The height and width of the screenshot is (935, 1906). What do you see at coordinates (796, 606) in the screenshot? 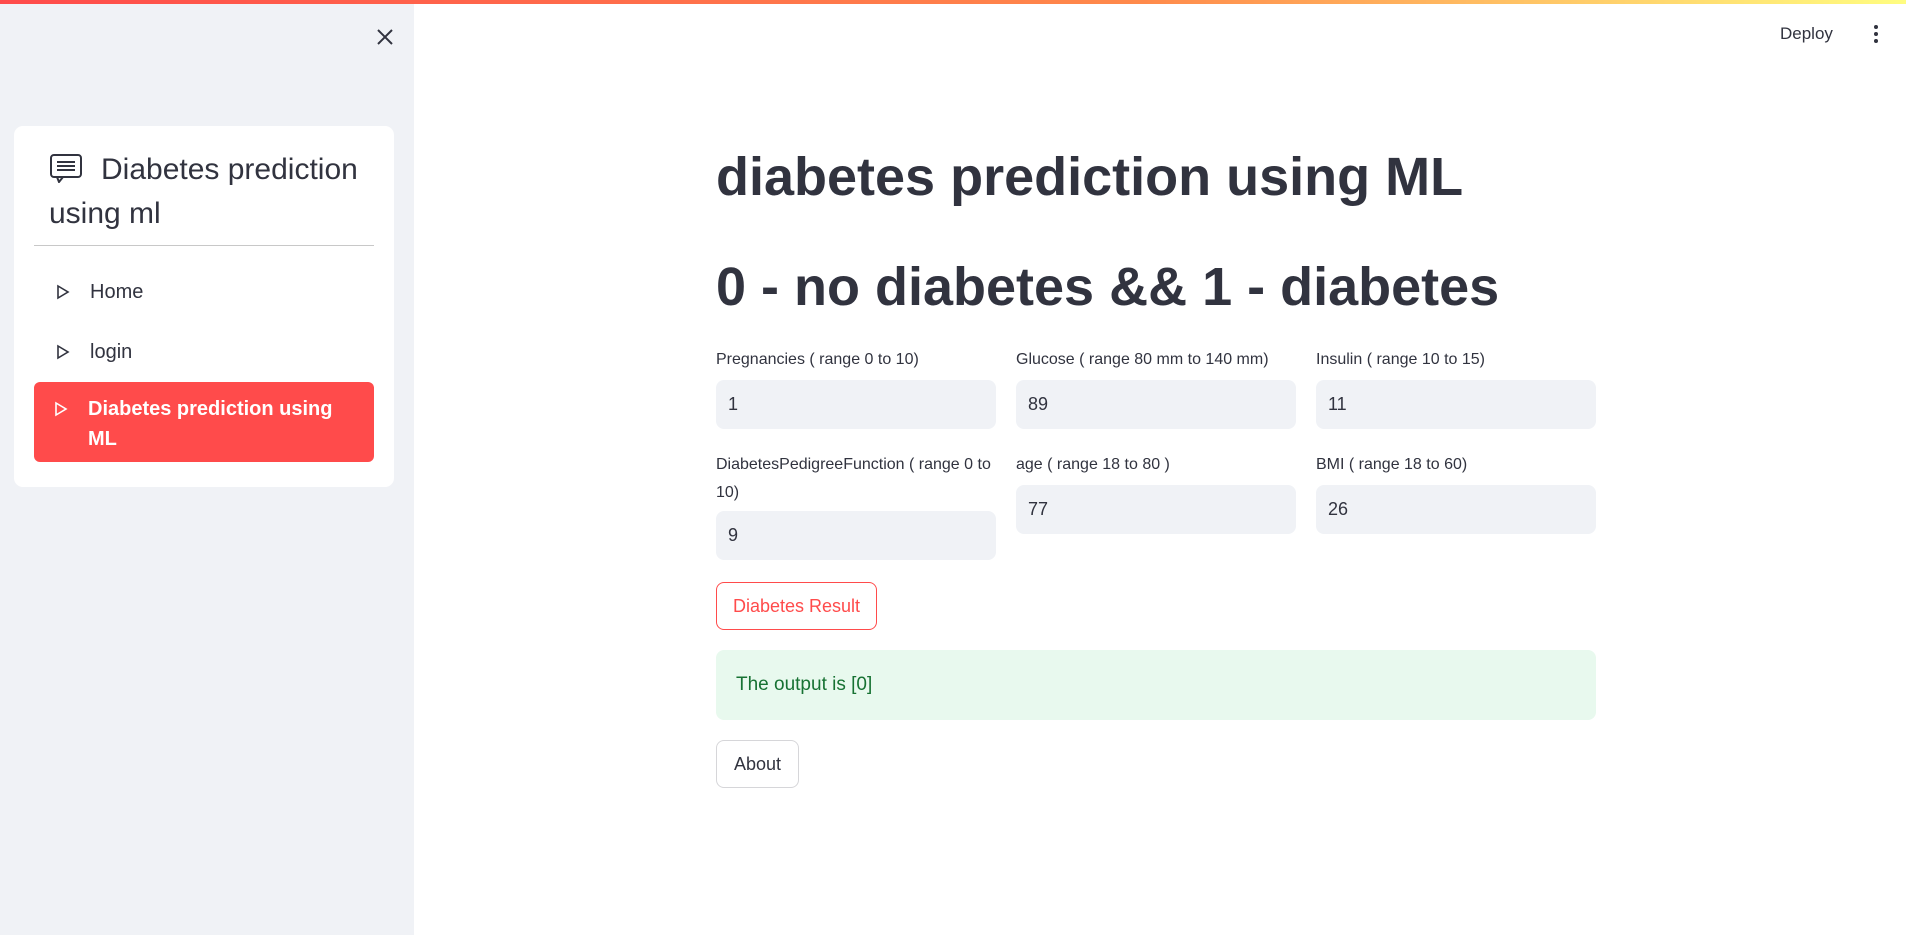
I see `diabetes-result-button: Diabetes Result` at bounding box center [796, 606].